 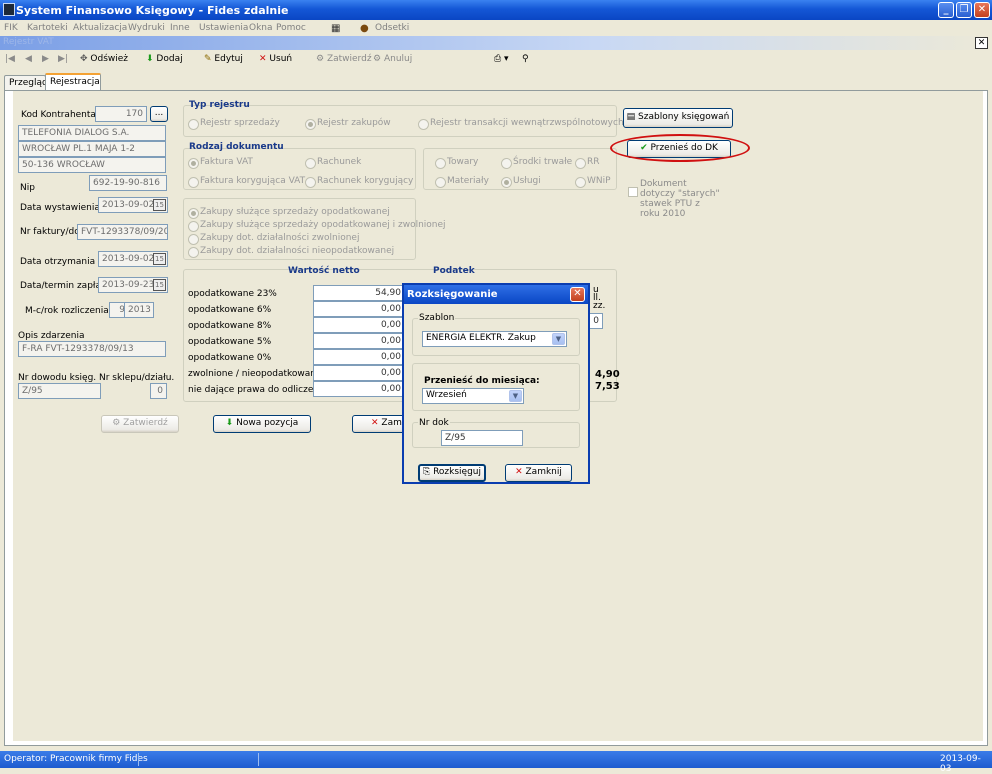 I want to click on radio-uslugi: Usługi, so click(x=521, y=182).